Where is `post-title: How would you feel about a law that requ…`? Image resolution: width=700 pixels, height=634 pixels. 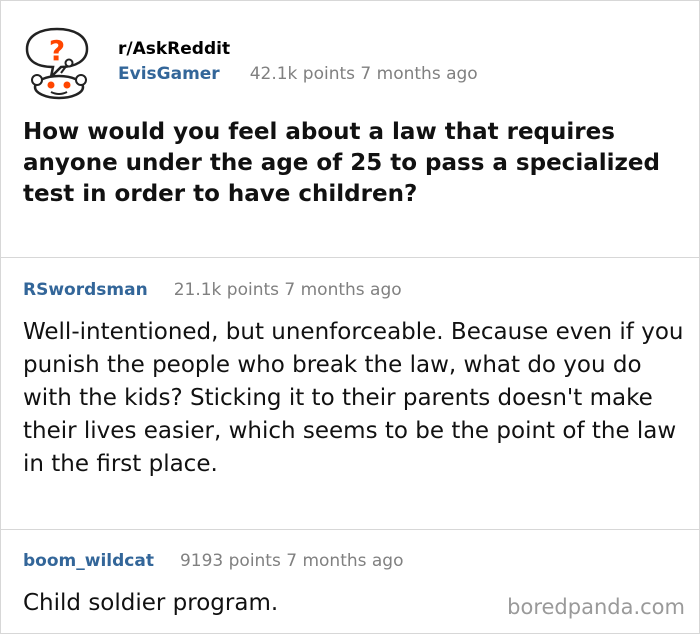
post-title: How would you feel about a law that requ… is located at coordinates (341, 163).